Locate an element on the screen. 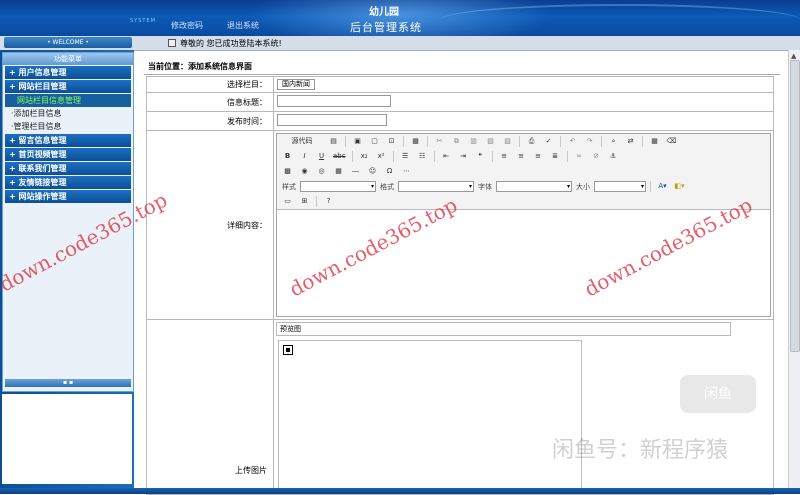 The width and height of the screenshot is (800, 495). change-password-link: 修改密码 is located at coordinates (187, 25).